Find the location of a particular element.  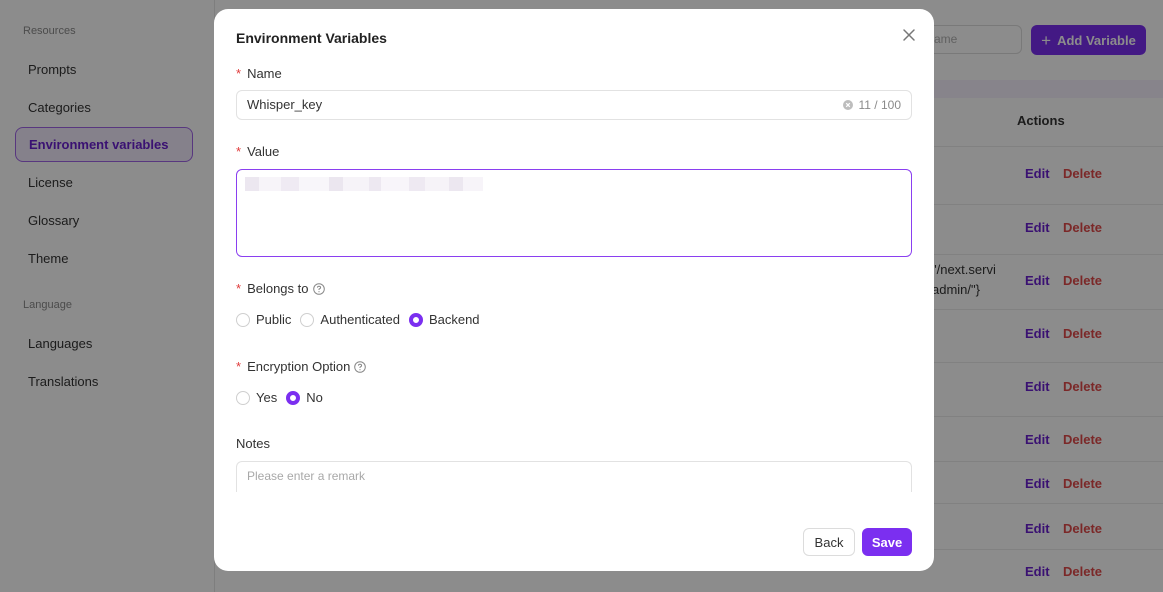

name-counter-group: 11 / 100 is located at coordinates (871, 105).